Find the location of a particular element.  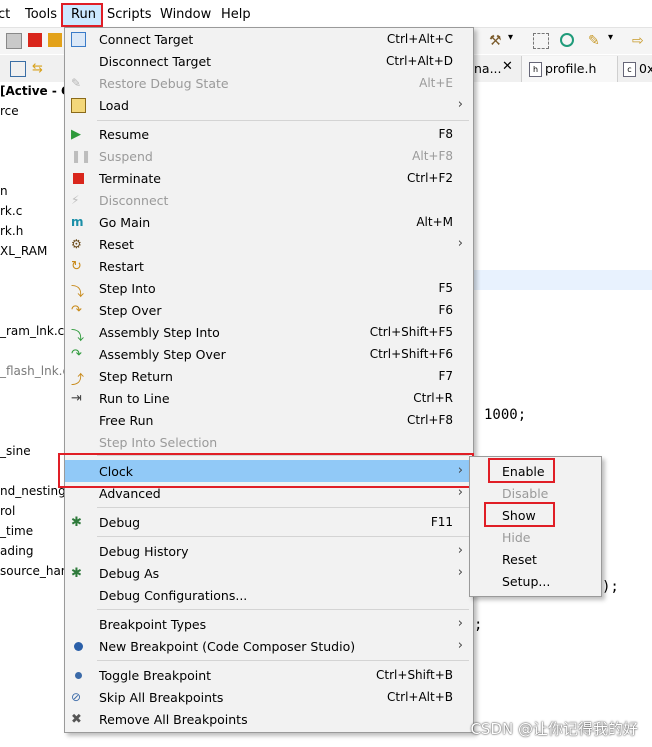

project-tree-item: rol is located at coordinates (7, 511).